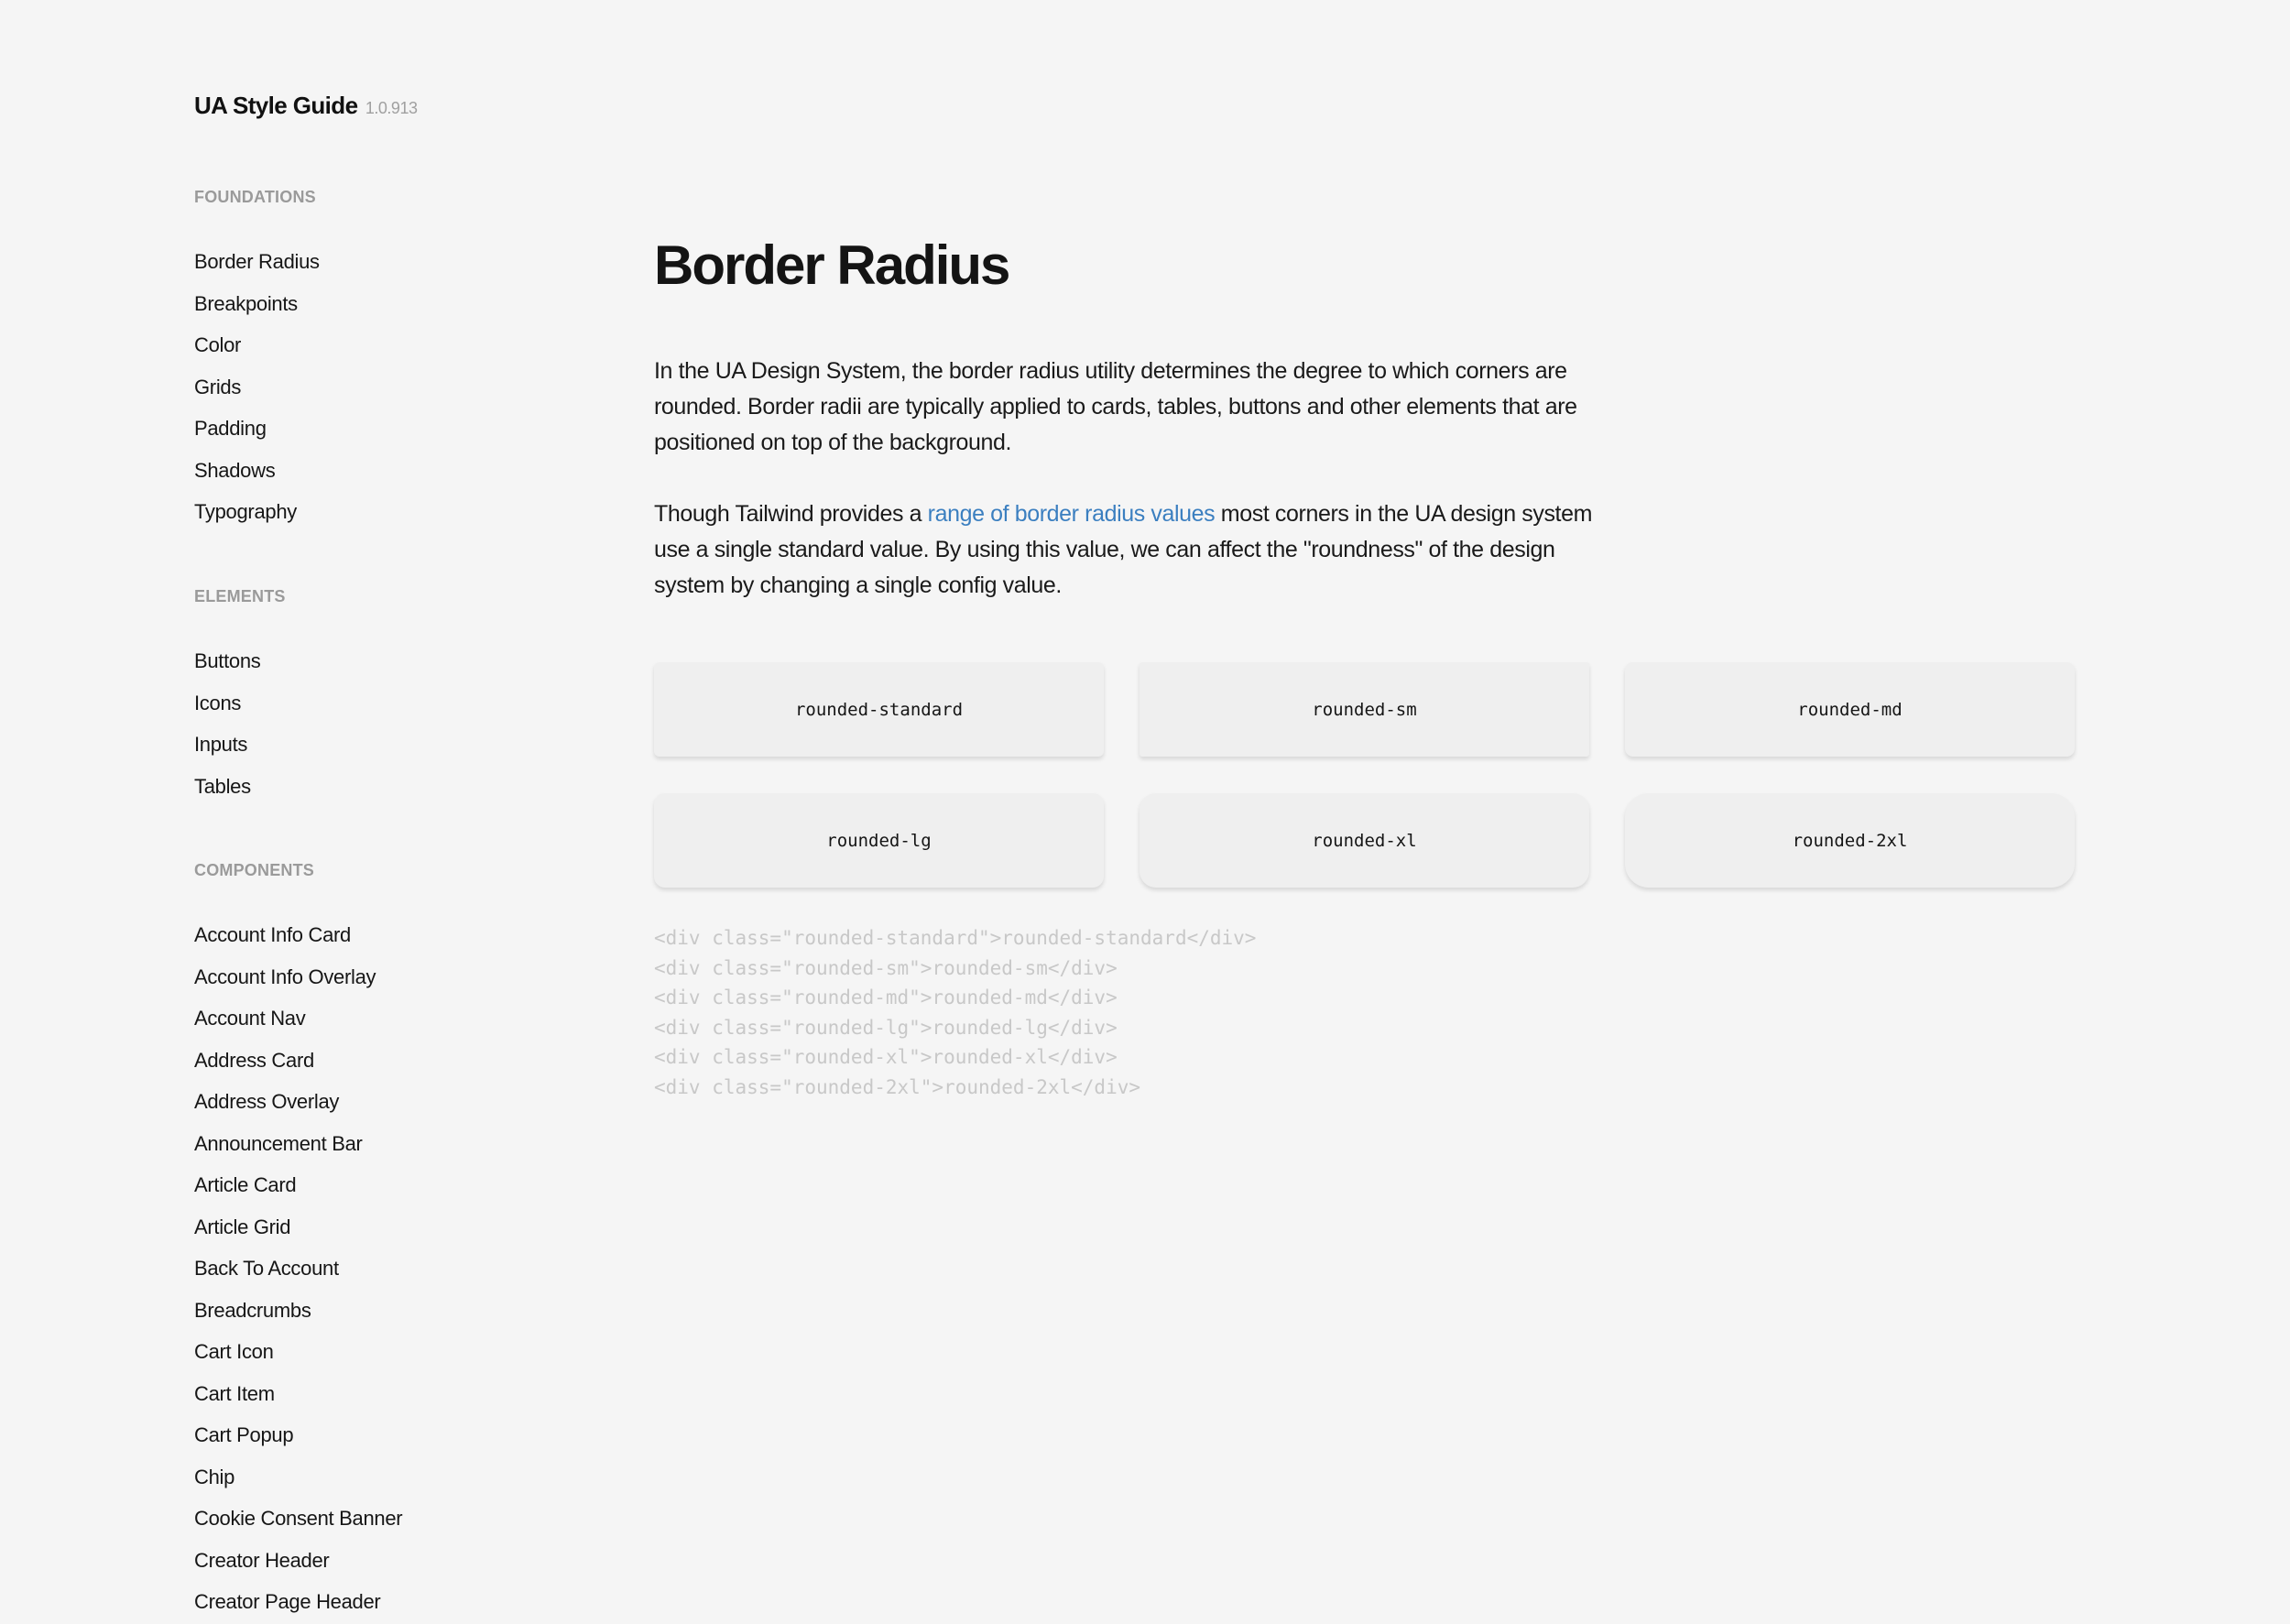 The image size is (2290, 1624). I want to click on sidebar-item-cart-icon: Cart Icon, so click(298, 1352).